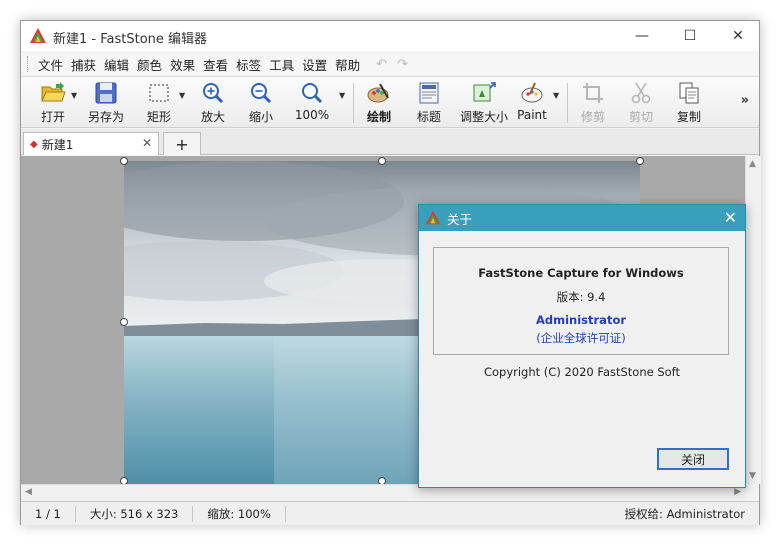 Image resolution: width=781 pixels, height=545 pixels. What do you see at coordinates (74, 95) in the screenshot?
I see `open-dropdown-icon: ▼` at bounding box center [74, 95].